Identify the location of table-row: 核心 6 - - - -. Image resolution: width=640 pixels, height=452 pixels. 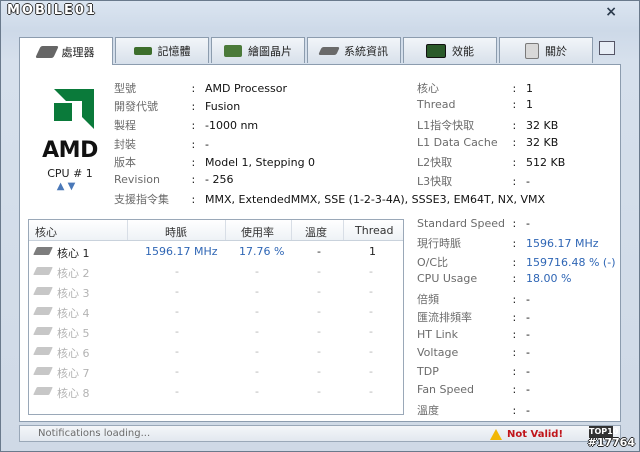
(216, 352).